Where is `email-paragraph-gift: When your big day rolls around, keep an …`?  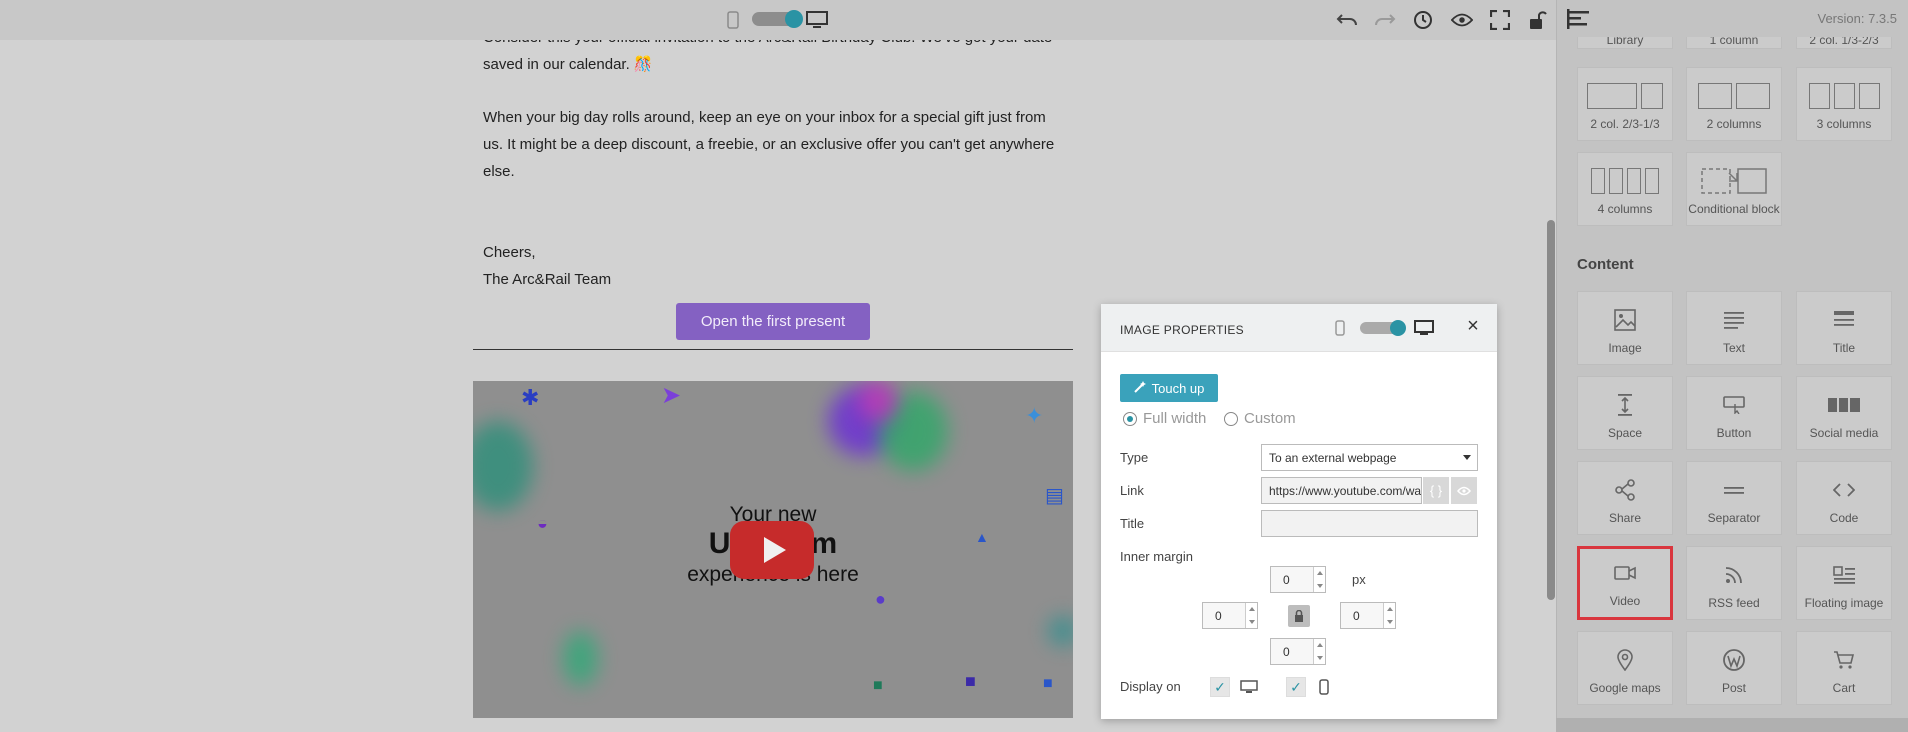 email-paragraph-gift: When your big day rolls around, keep an … is located at coordinates (773, 144).